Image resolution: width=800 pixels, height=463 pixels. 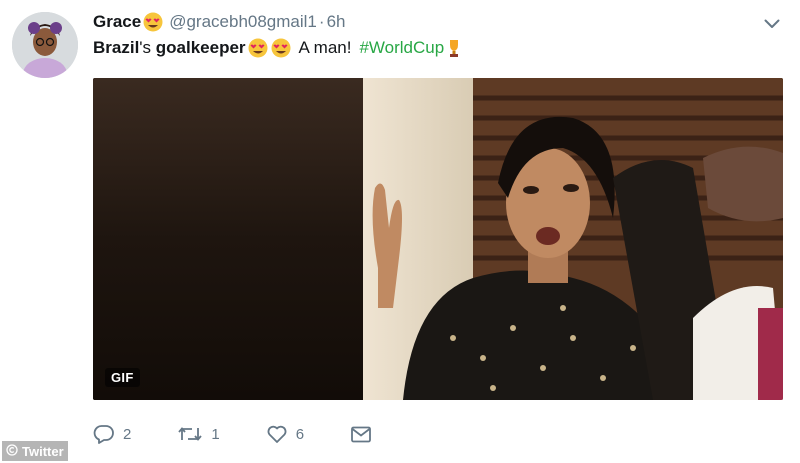 I want to click on direct-message-button, so click(x=365, y=434).